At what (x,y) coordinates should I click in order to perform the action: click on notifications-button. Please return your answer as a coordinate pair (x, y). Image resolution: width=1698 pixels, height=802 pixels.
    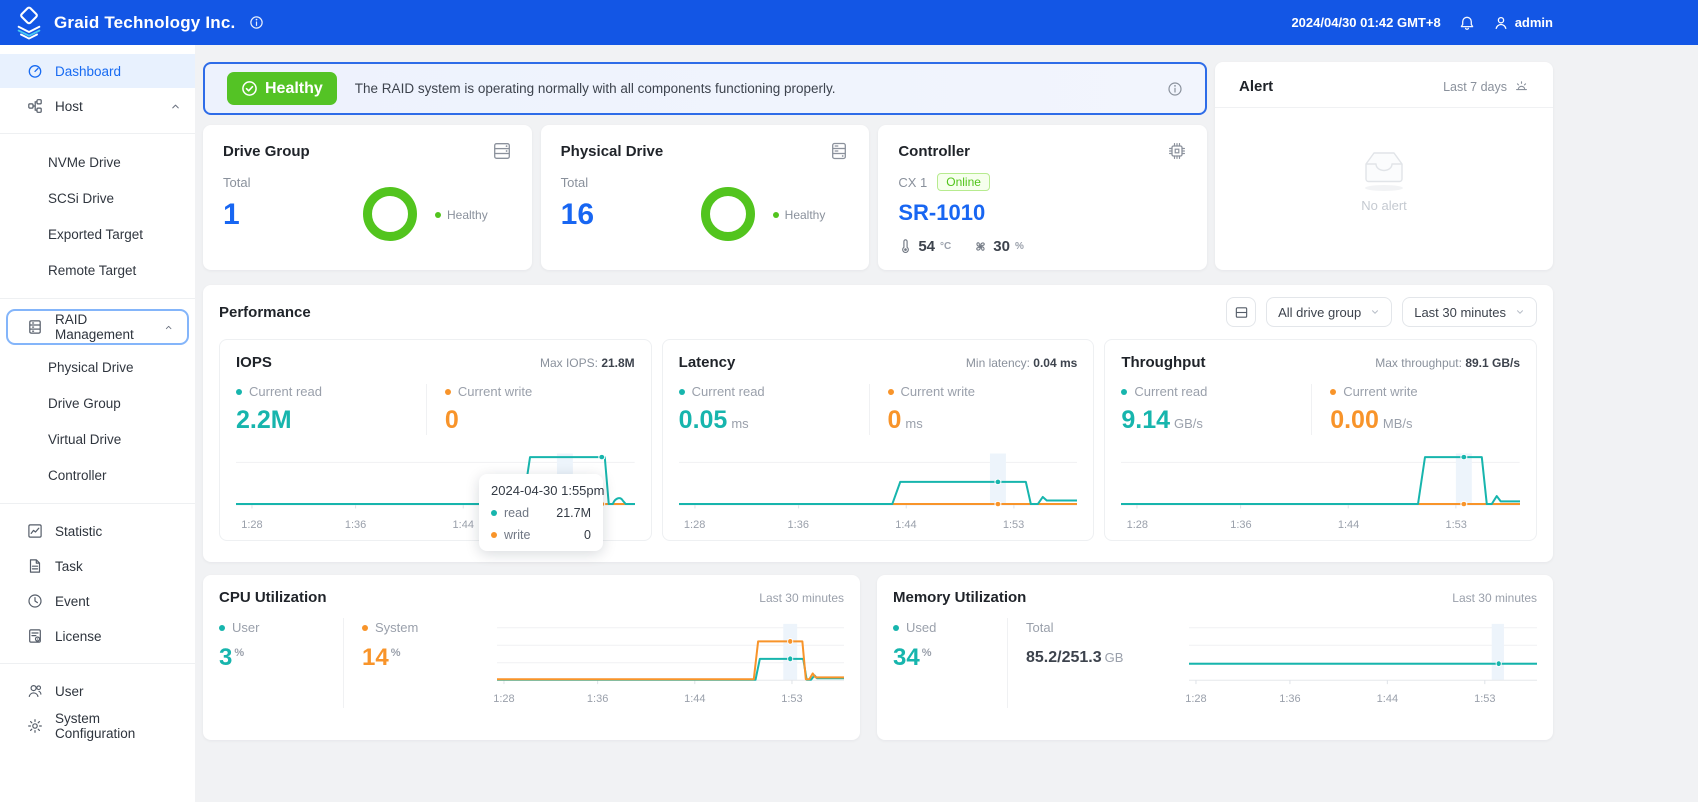
    Looking at the image, I should click on (1467, 23).